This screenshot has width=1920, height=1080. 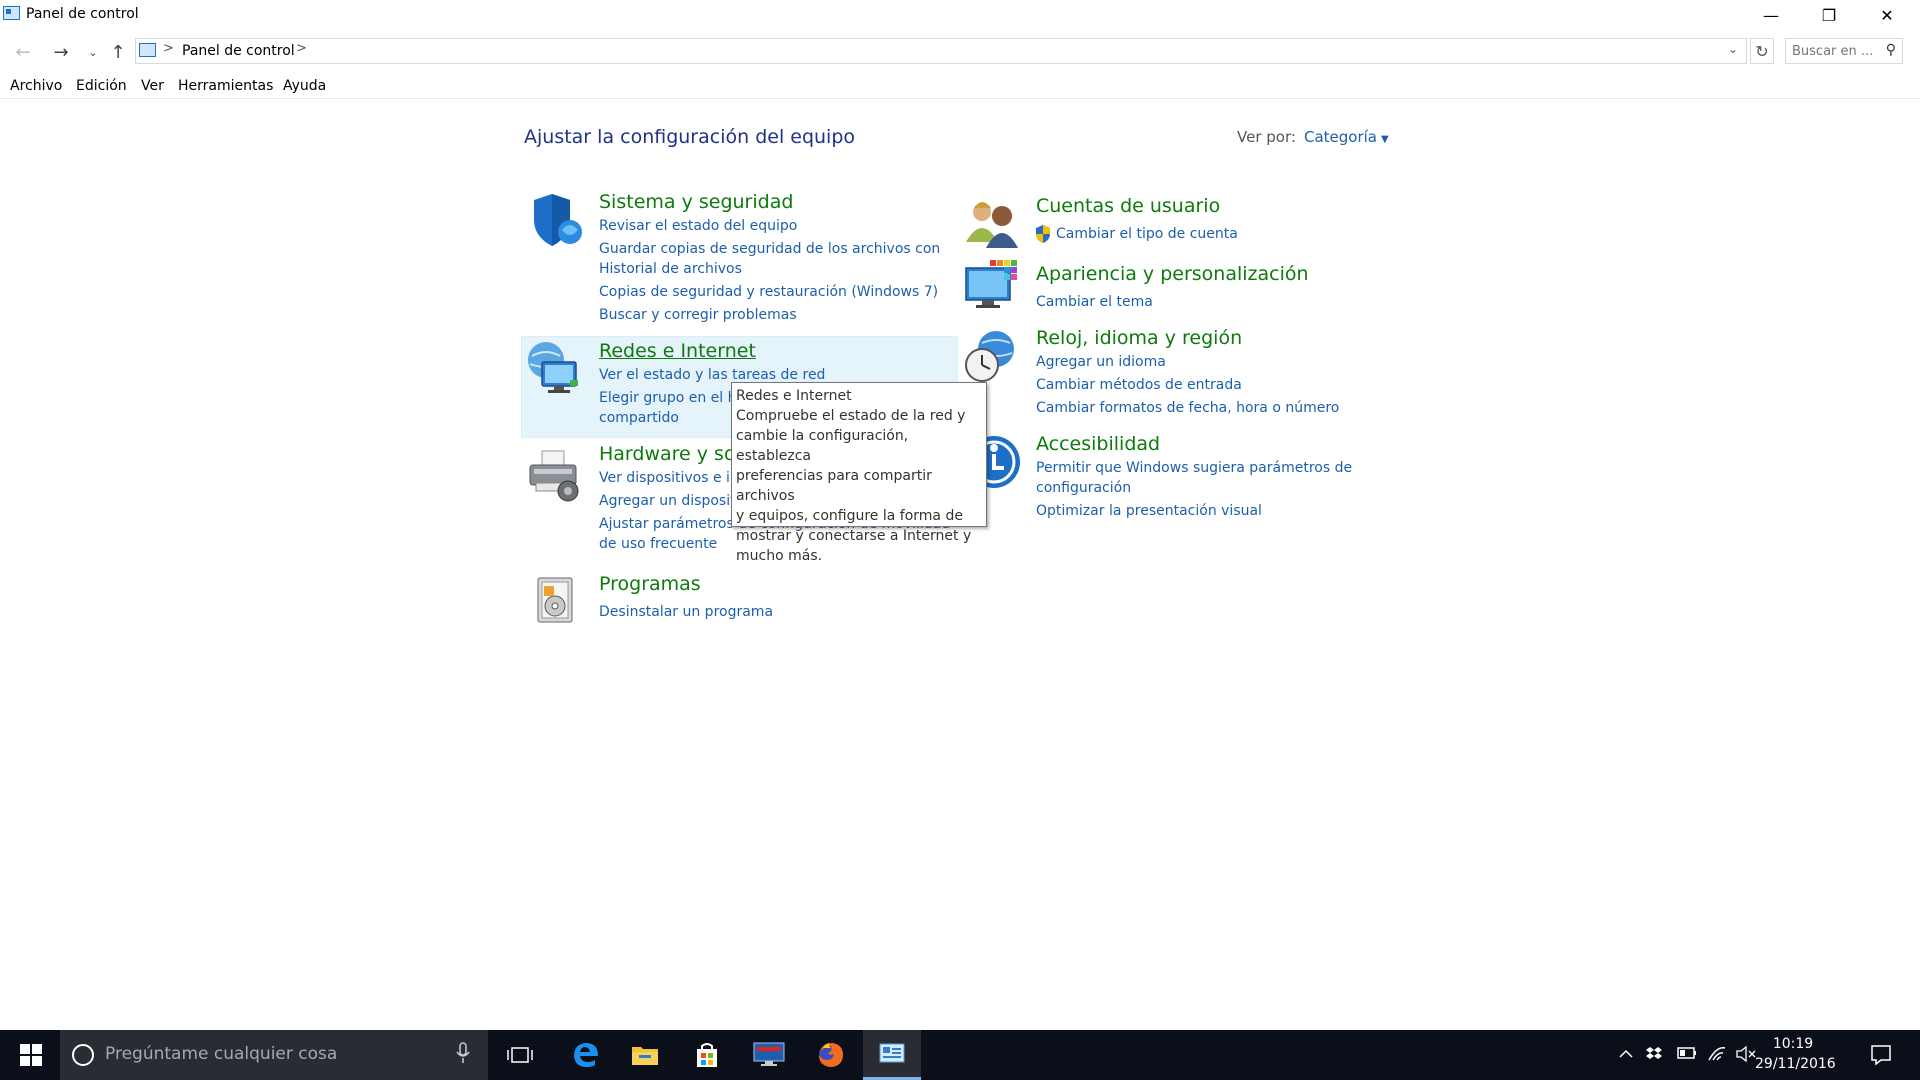 I want to click on tooltip-line: preferencias para compartir archivos, so click(x=834, y=486).